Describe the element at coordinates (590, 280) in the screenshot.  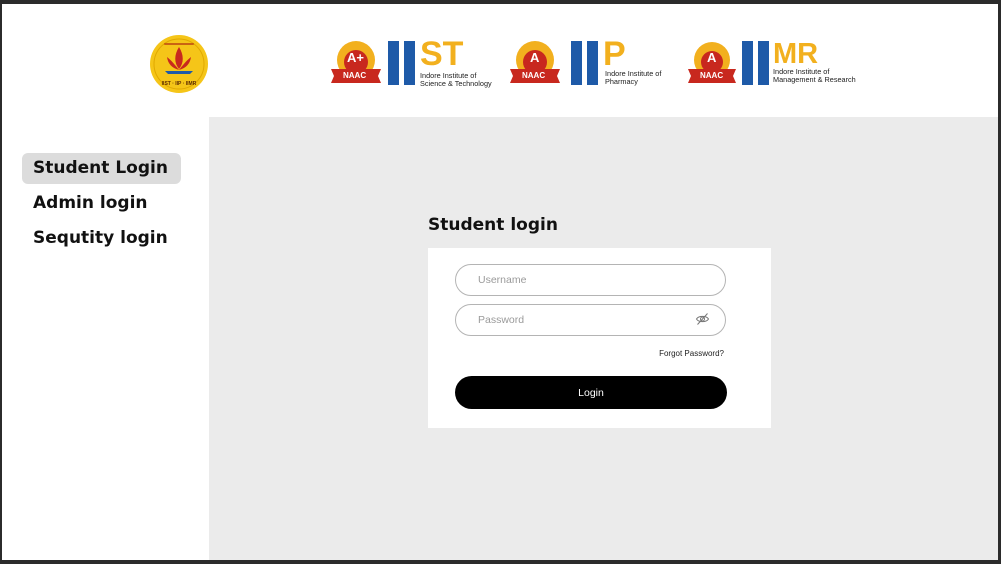
I see `username-input` at that location.